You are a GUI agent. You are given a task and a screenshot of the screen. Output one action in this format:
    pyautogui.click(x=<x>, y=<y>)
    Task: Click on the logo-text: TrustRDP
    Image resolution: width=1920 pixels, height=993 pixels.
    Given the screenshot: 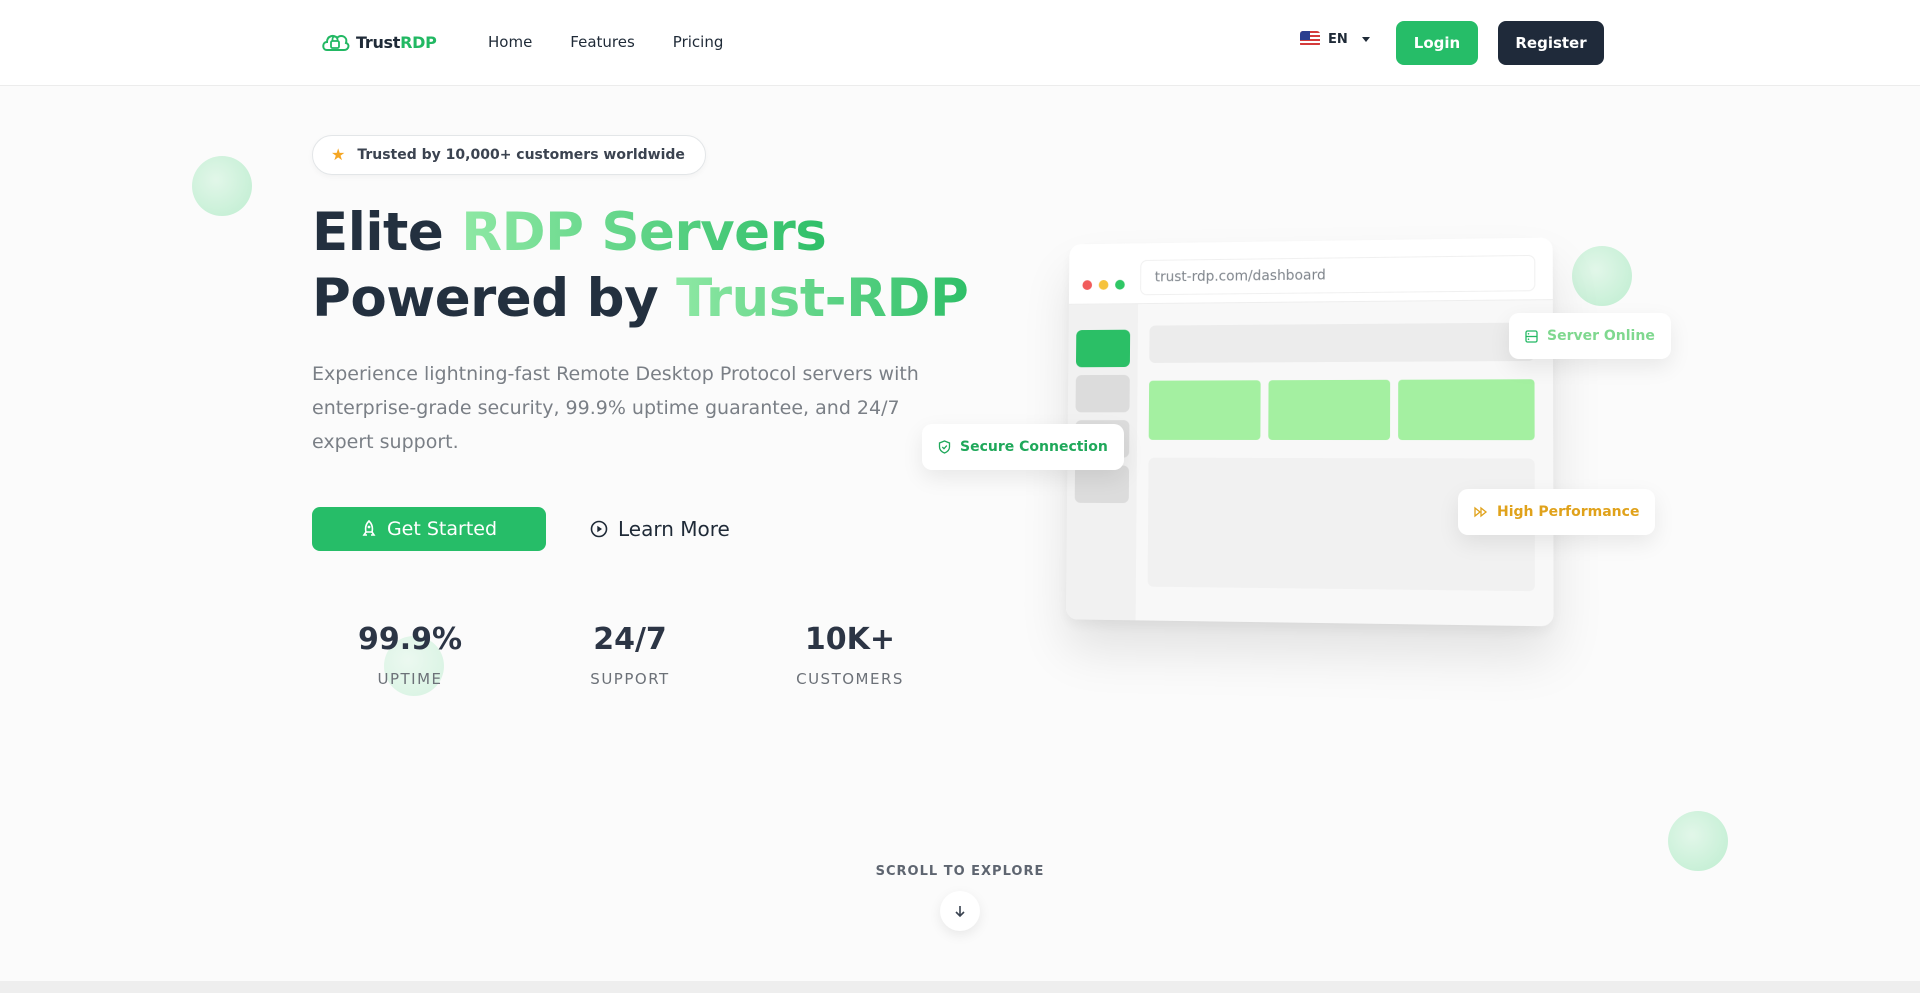 What is the action you would take?
    pyautogui.click(x=396, y=42)
    